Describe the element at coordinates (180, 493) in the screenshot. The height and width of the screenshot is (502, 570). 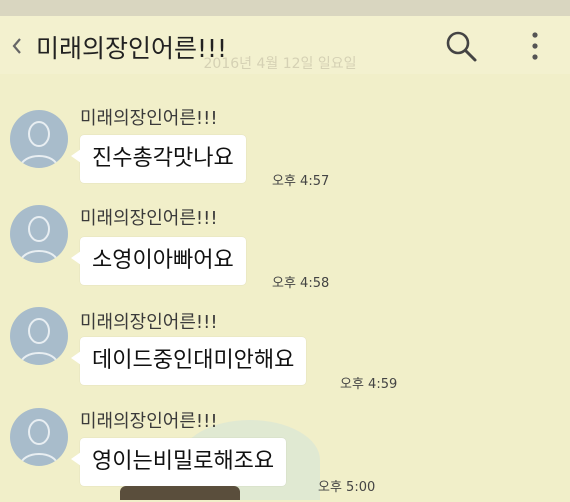
I see `photo-thumbnail` at that location.